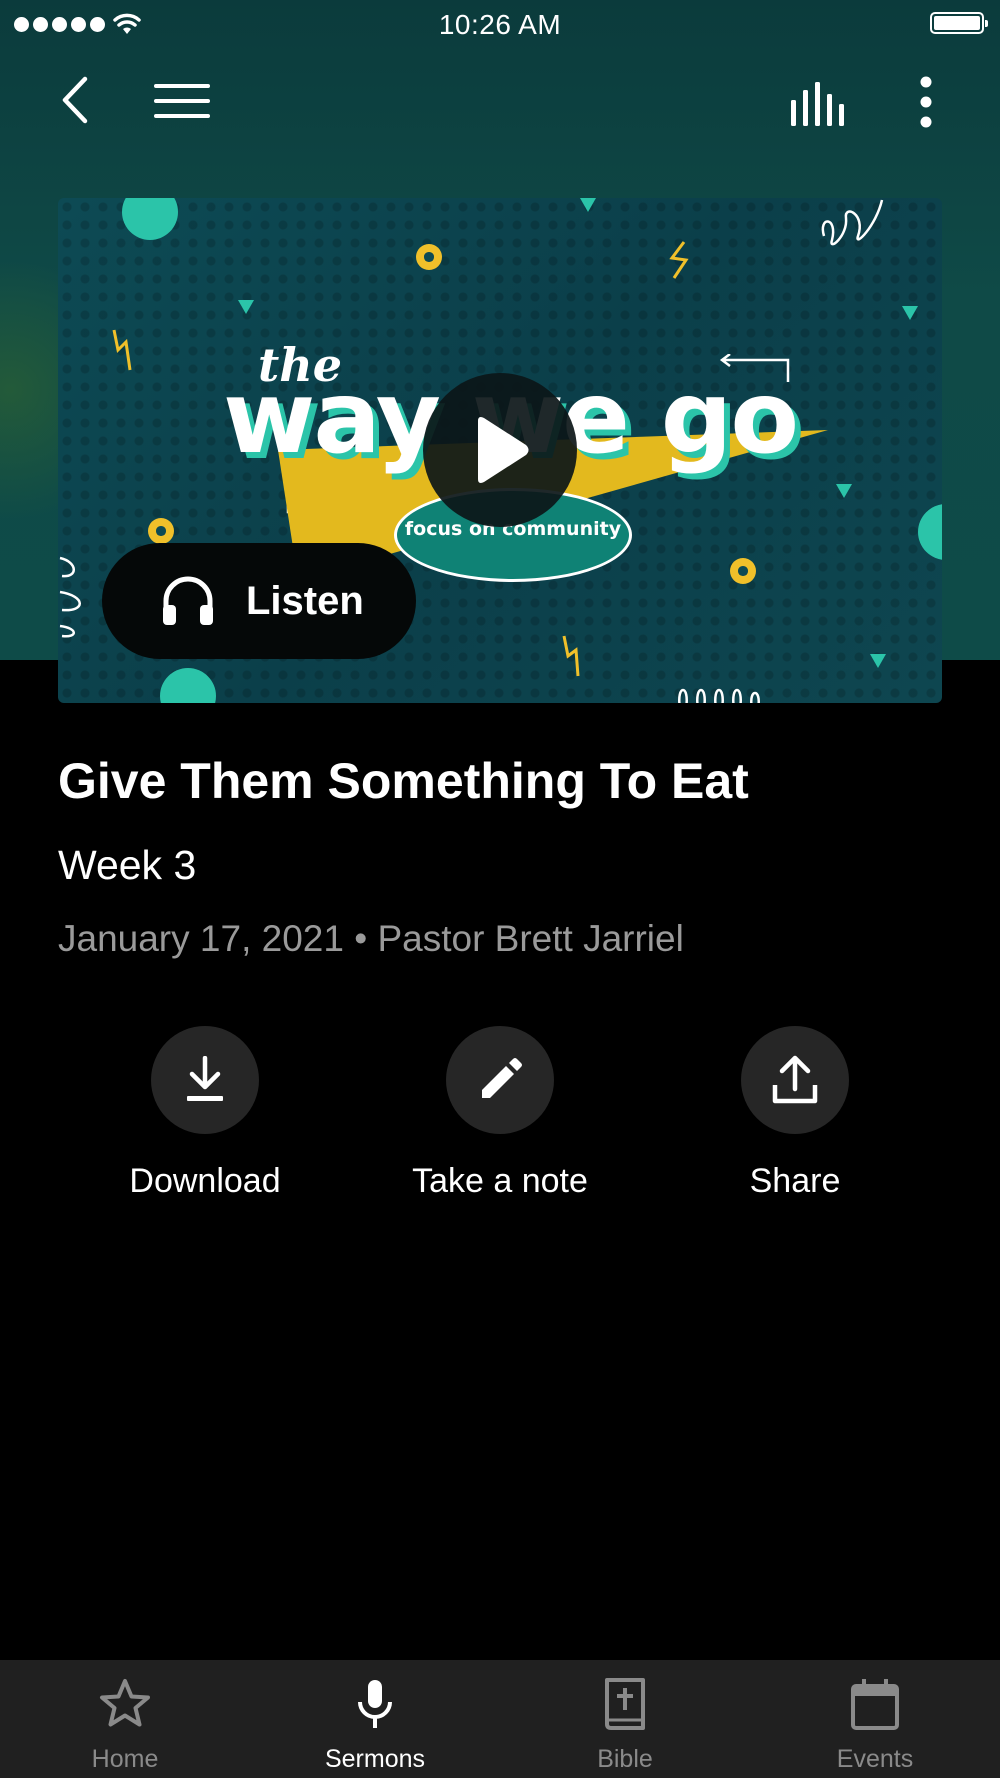 This screenshot has width=1000, height=1778. Describe the element at coordinates (125, 1759) in the screenshot. I see `tab-home-label: Home` at that location.